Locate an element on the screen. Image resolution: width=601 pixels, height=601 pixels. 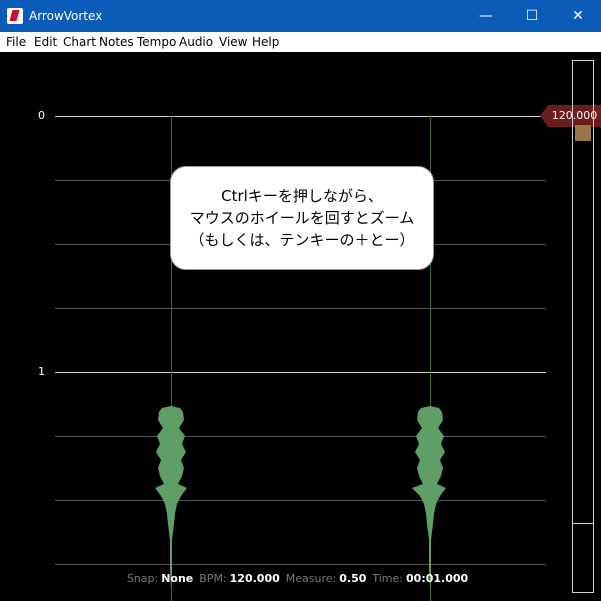
title-bar: ArrowVortex — ☐ ✕ is located at coordinates (300, 16).